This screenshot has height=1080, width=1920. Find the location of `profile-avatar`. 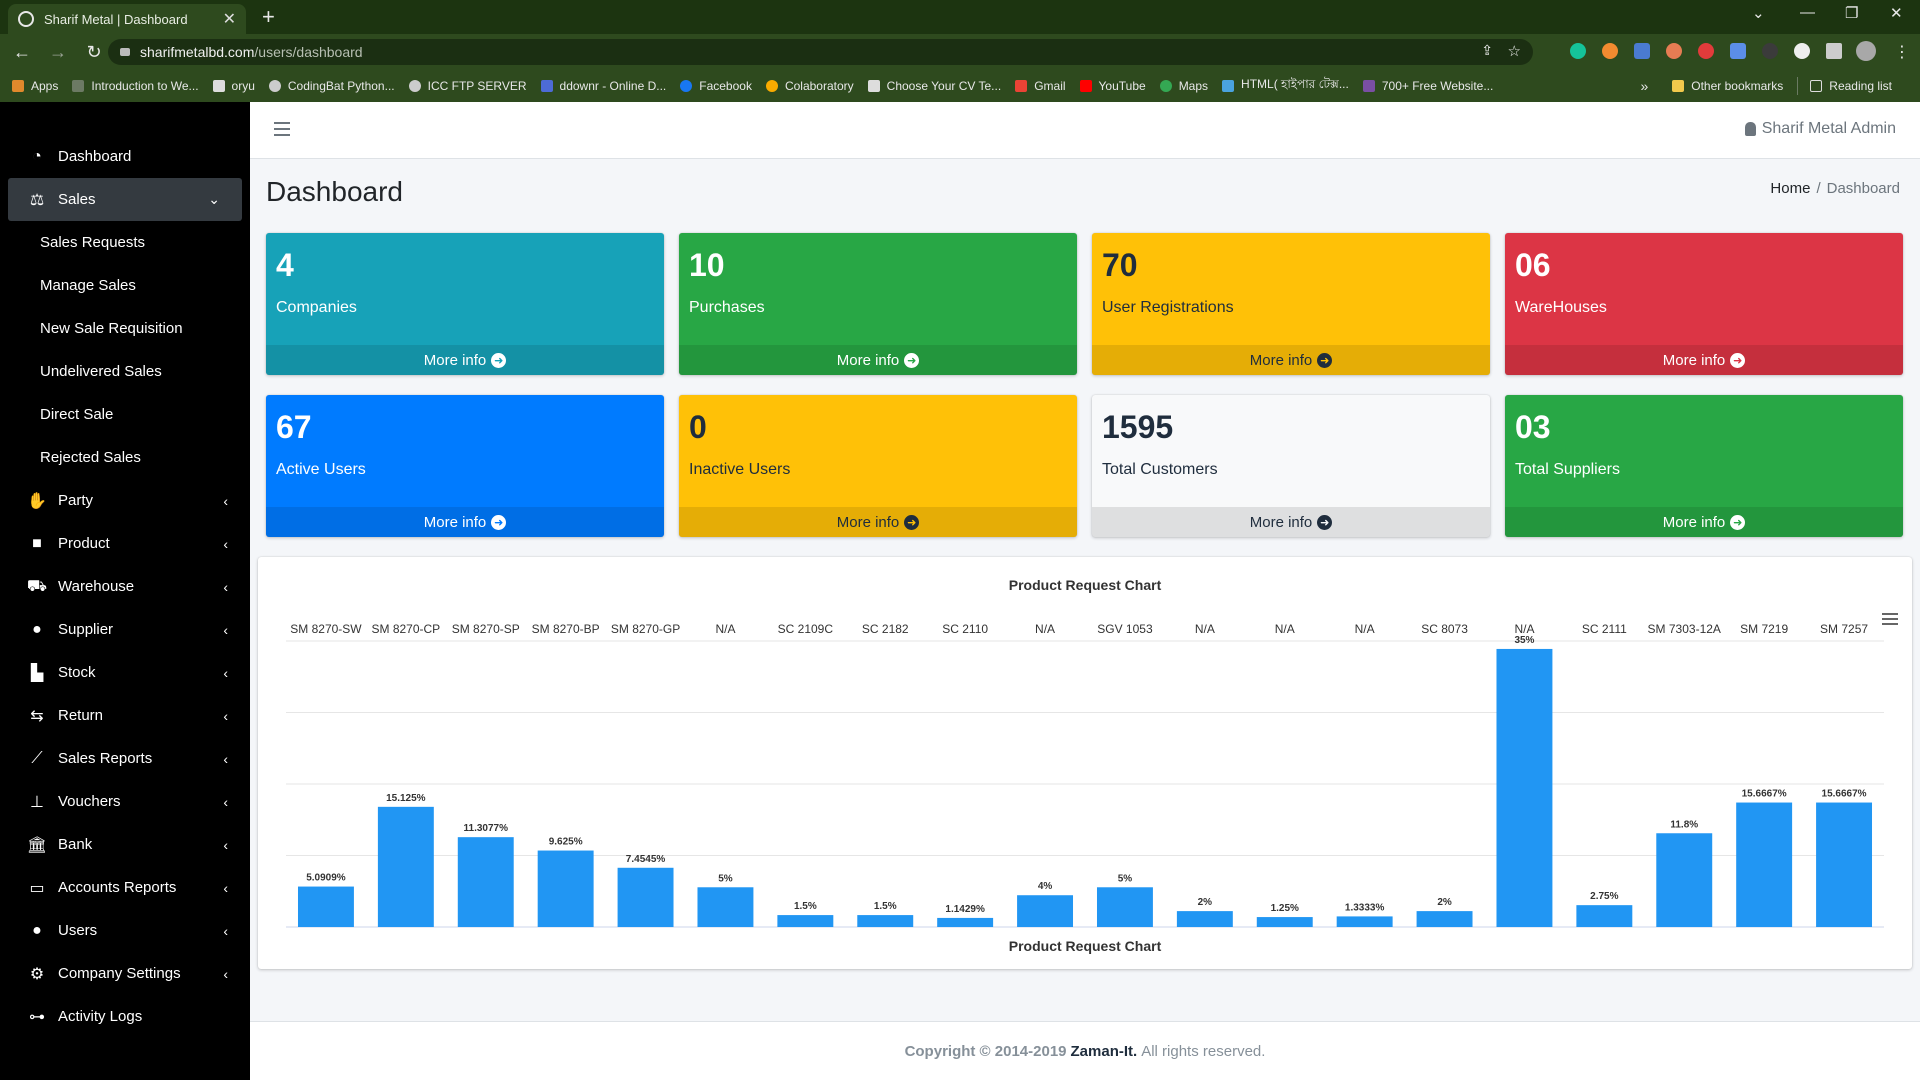

profile-avatar is located at coordinates (1866, 51).